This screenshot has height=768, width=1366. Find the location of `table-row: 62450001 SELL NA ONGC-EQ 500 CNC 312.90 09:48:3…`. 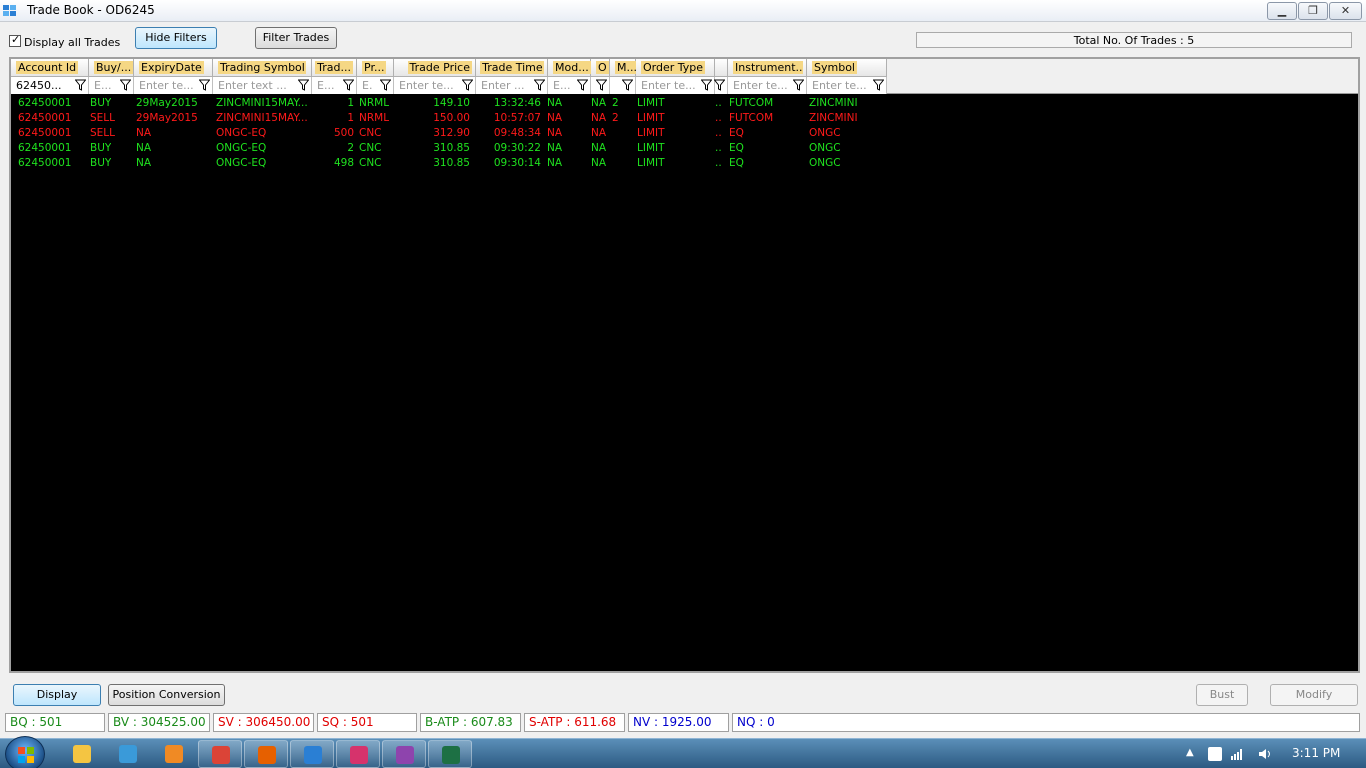

table-row: 62450001 SELL NA ONGC-EQ 500 CNC 312.90 09:48:3… is located at coordinates (451, 133).